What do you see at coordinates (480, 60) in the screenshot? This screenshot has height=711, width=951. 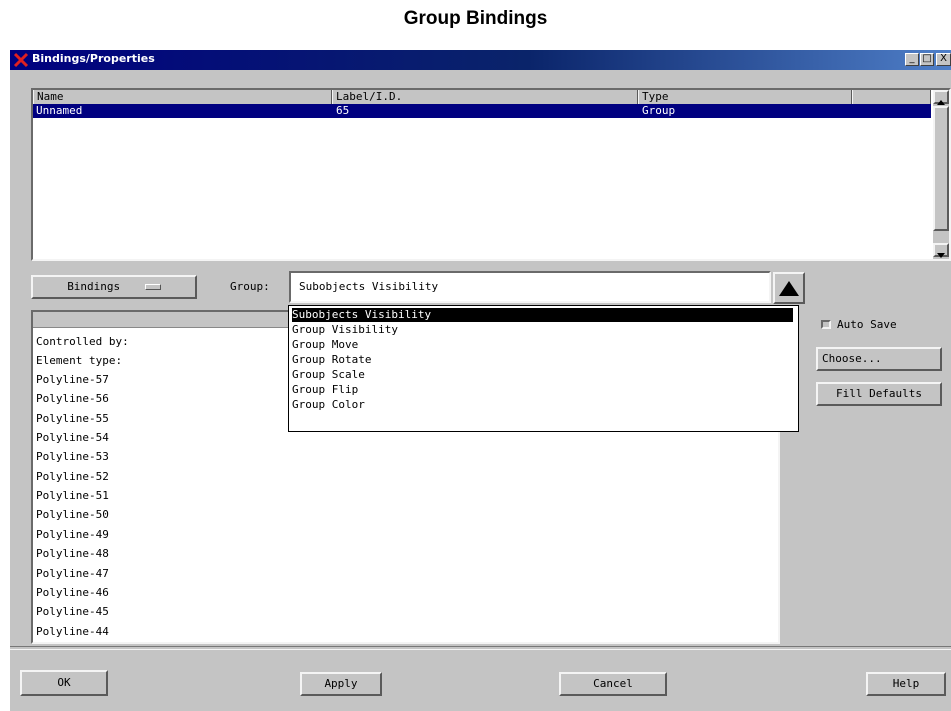 I see `window-titlebar: Bindings/Properties _ □ X` at bounding box center [480, 60].